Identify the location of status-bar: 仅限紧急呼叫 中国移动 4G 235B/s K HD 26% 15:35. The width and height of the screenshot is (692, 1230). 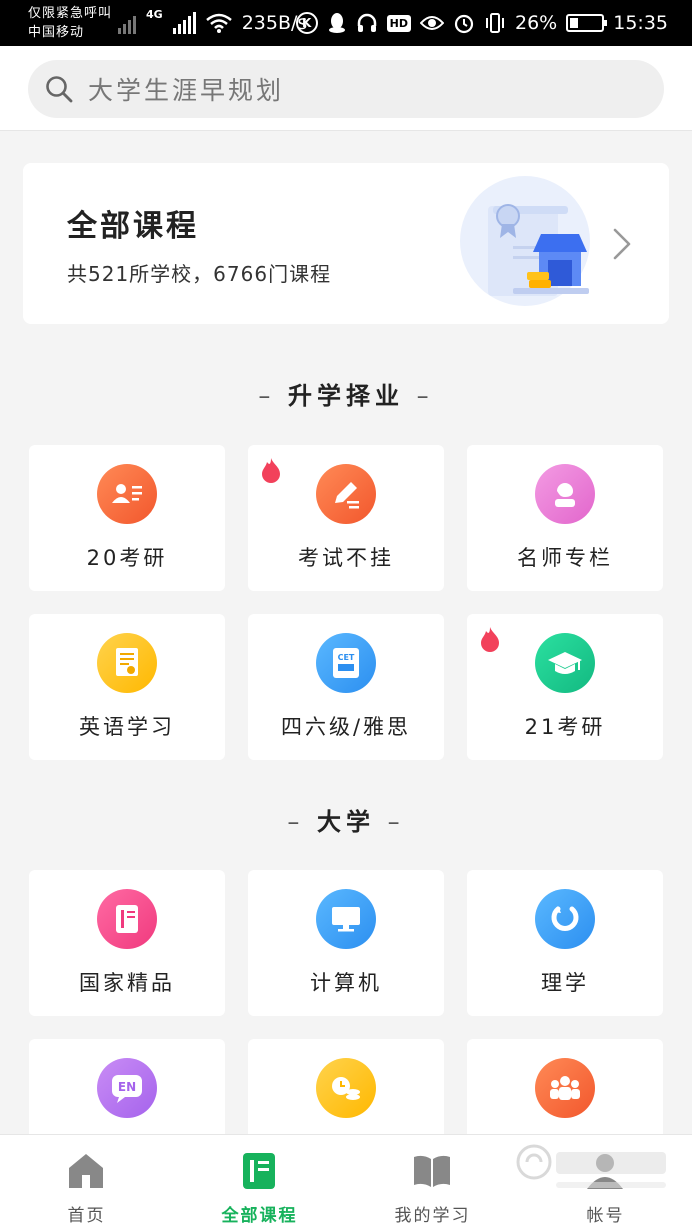
(346, 23).